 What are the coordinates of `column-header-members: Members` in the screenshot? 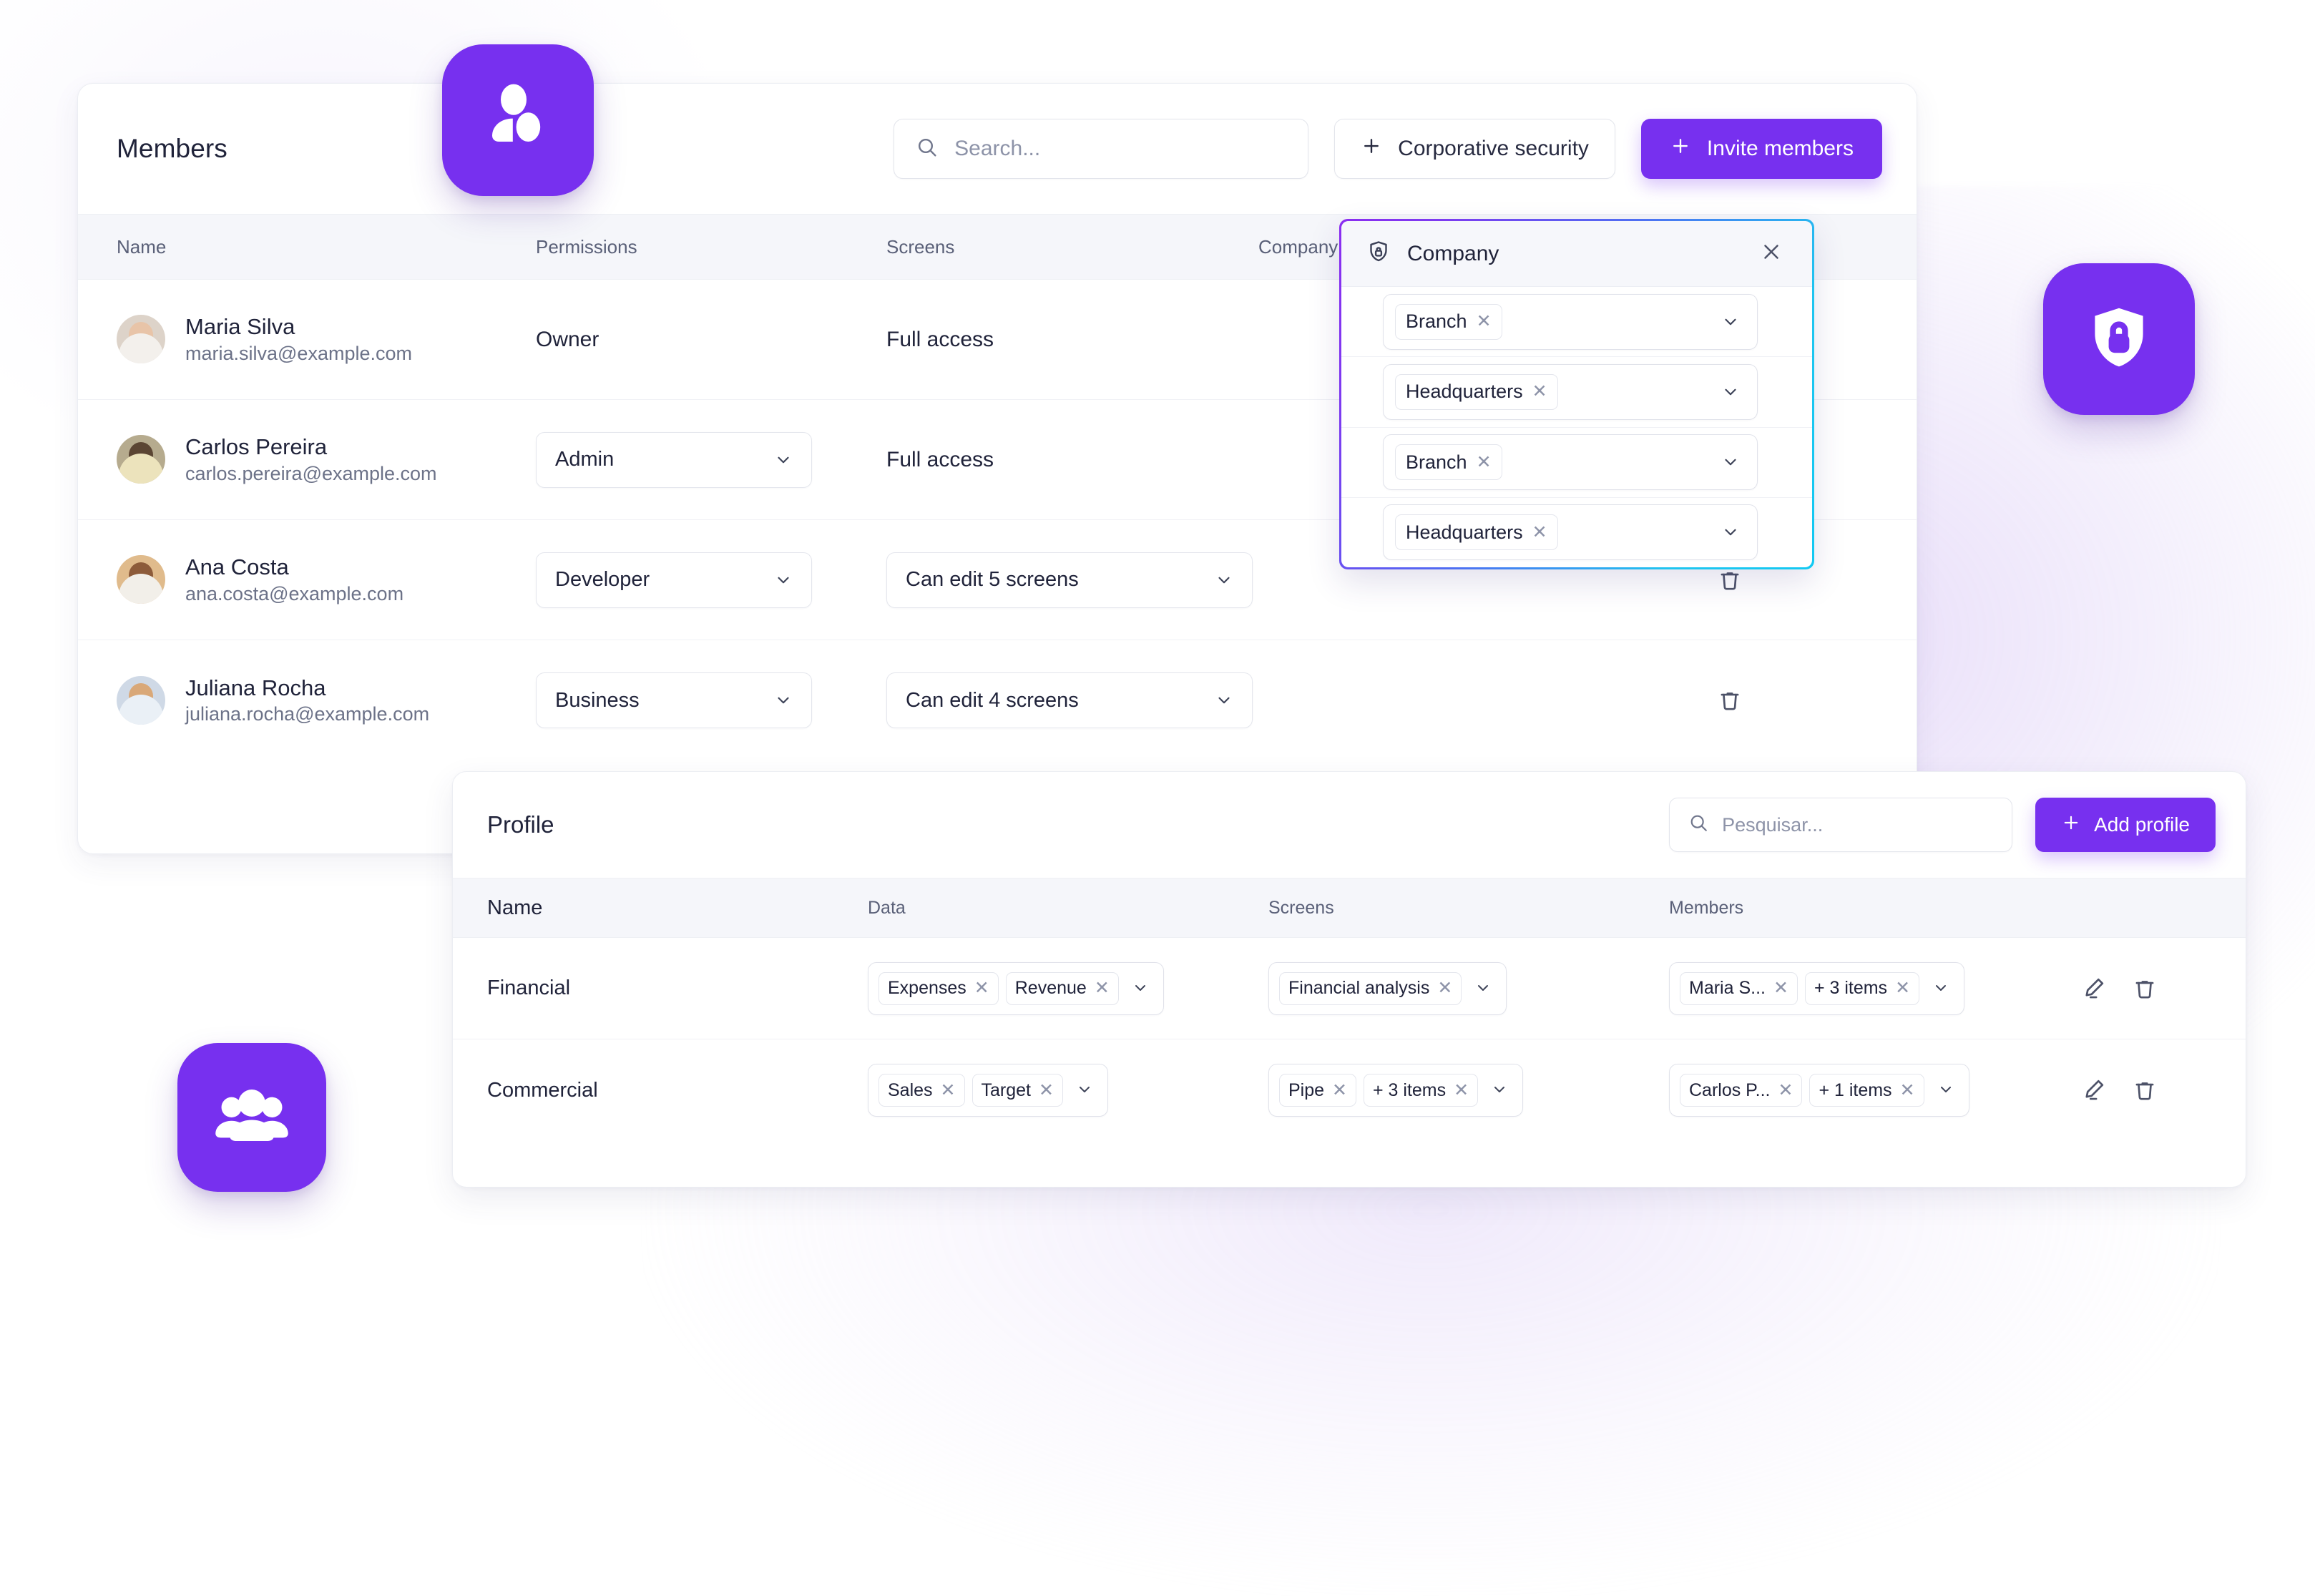 It's located at (1707, 907).